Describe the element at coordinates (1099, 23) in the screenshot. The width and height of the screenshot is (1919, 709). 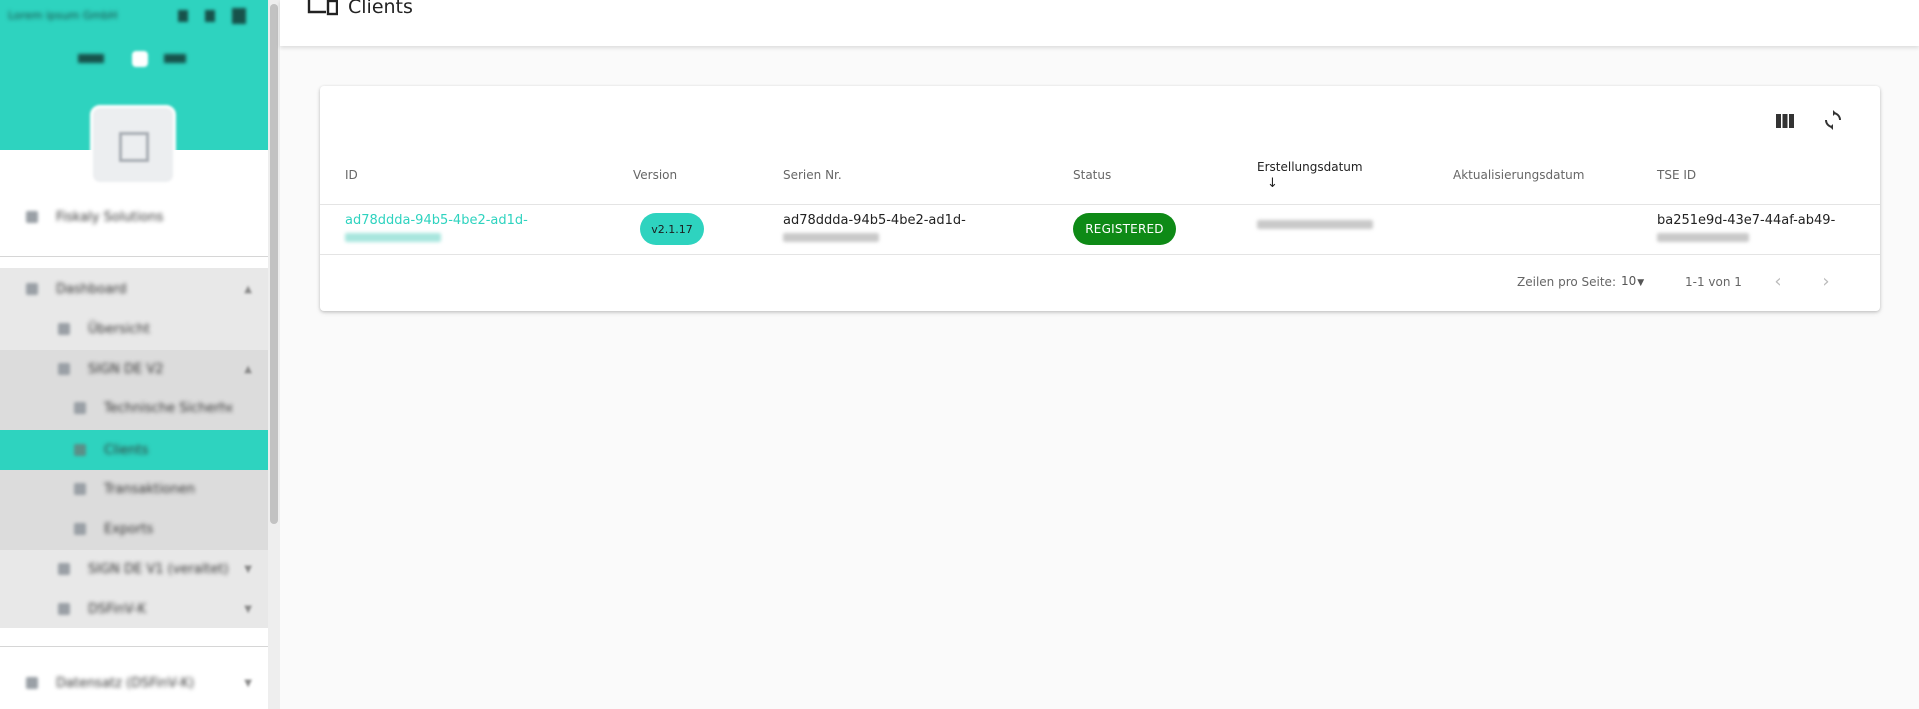
I see `page-header: Clients` at that location.